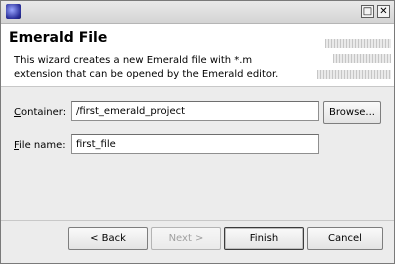  I want to click on close-button: ✕, so click(383, 11).